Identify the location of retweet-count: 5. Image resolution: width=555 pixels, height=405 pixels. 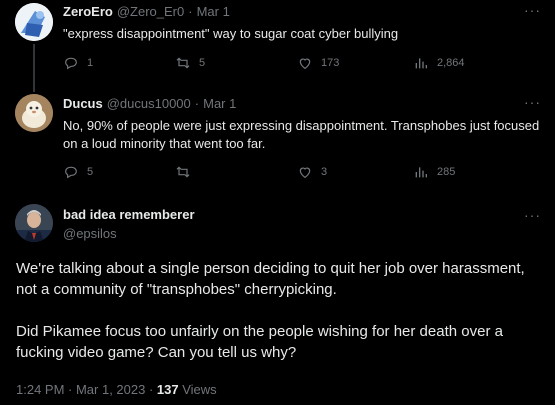
(202, 63).